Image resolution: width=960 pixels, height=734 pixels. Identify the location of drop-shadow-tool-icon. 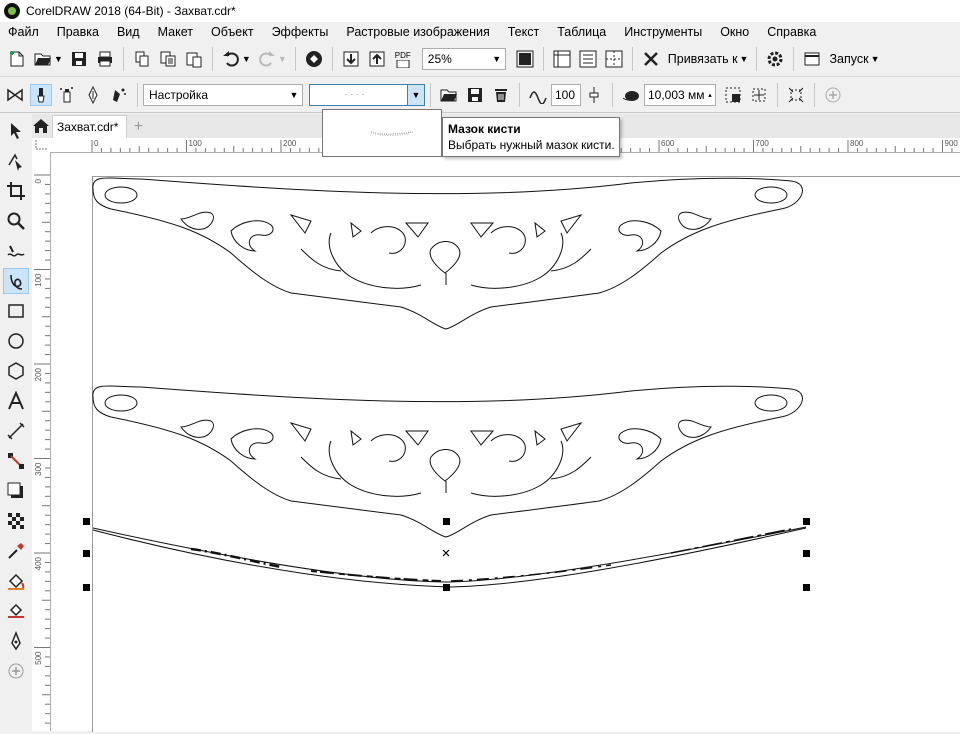
(16, 491).